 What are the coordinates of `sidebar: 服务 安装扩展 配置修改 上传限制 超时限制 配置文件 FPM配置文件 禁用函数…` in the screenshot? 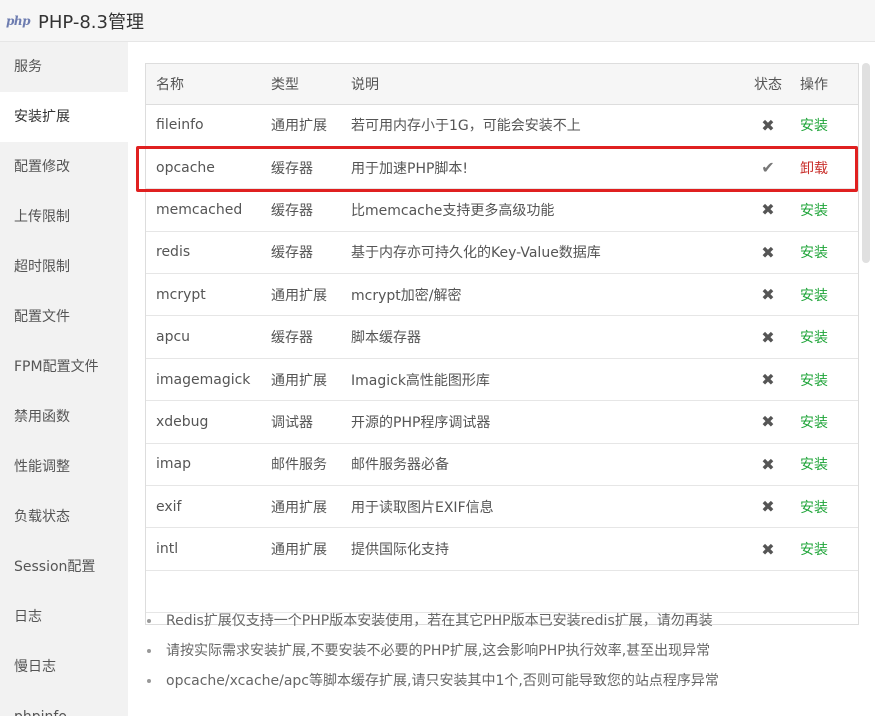 It's located at (64, 379).